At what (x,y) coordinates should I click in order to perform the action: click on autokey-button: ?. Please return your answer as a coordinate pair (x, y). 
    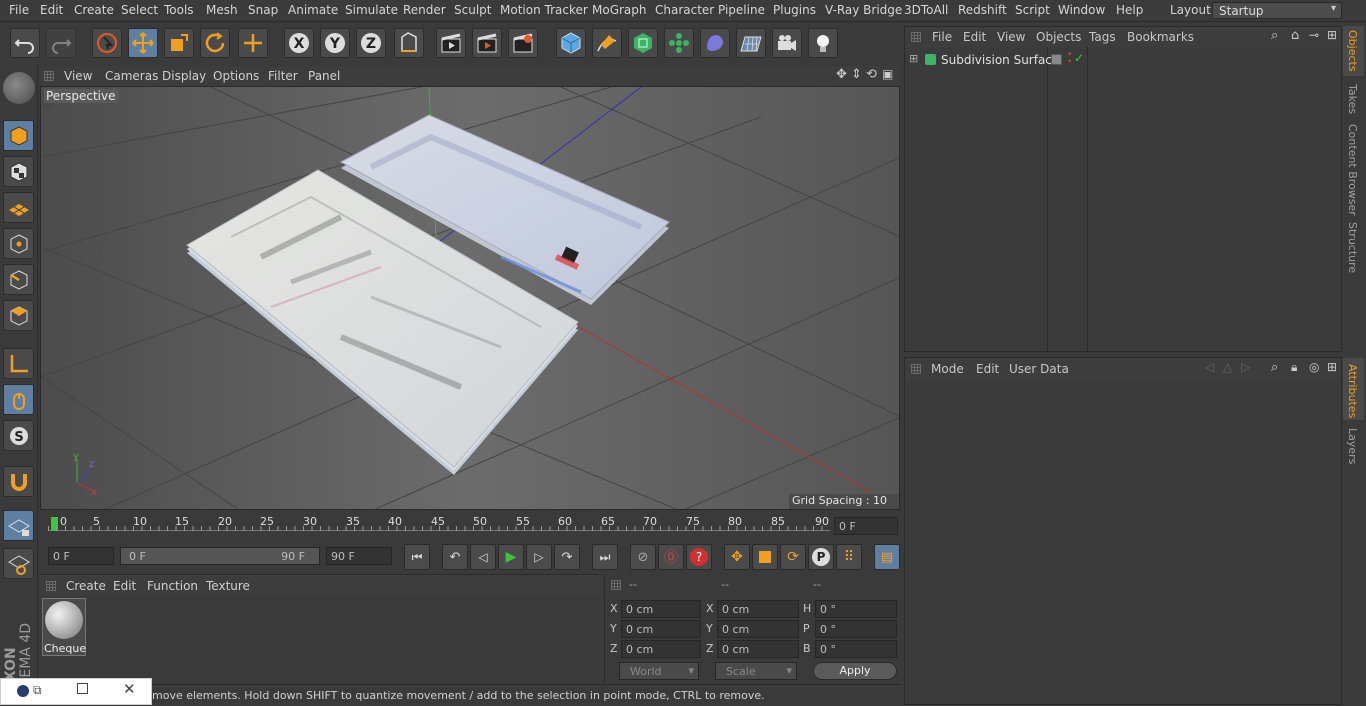
    Looking at the image, I should click on (699, 557).